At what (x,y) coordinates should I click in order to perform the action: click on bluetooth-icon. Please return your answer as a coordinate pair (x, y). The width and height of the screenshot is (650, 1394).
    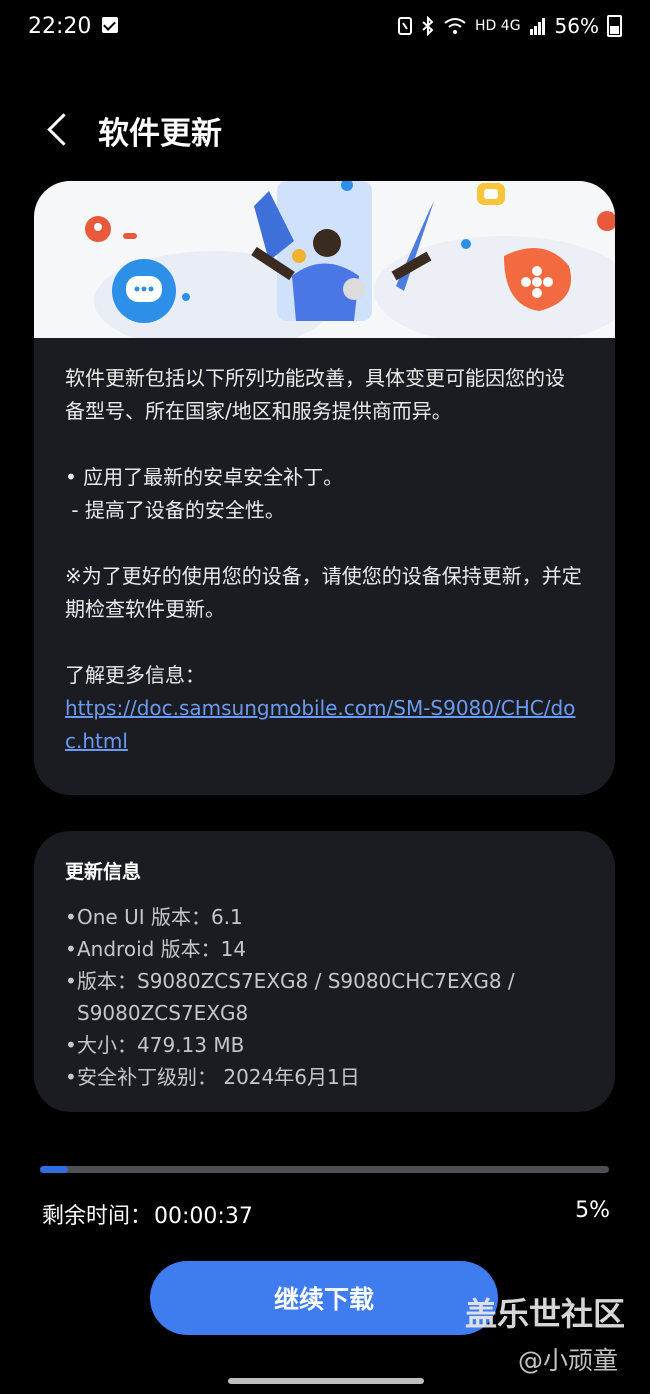
    Looking at the image, I should click on (428, 26).